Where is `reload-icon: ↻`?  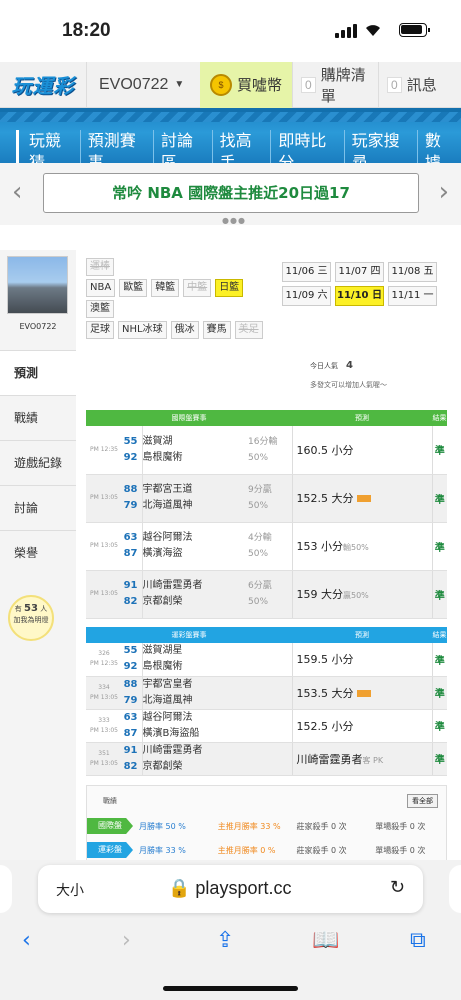
reload-icon: ↻ is located at coordinates (397, 887).